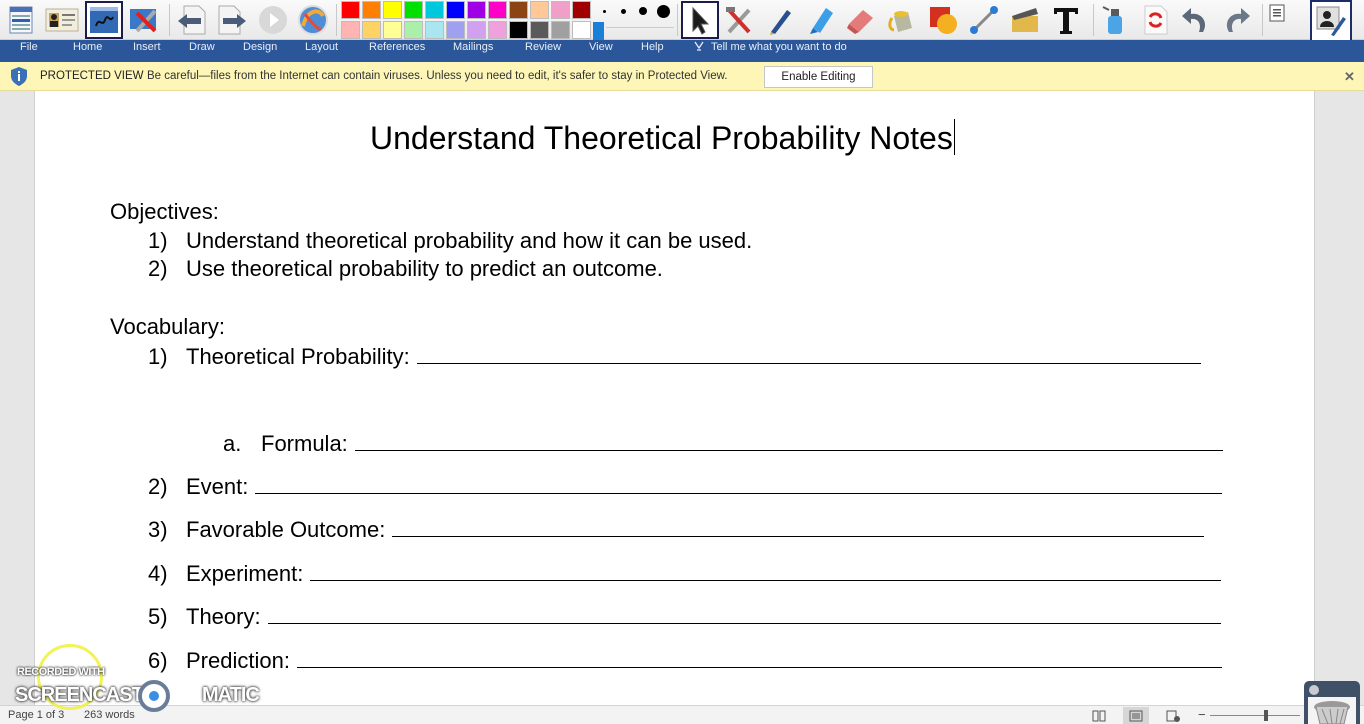 This screenshot has width=1364, height=724. I want to click on zoom-slider-thumb, so click(1266, 715).